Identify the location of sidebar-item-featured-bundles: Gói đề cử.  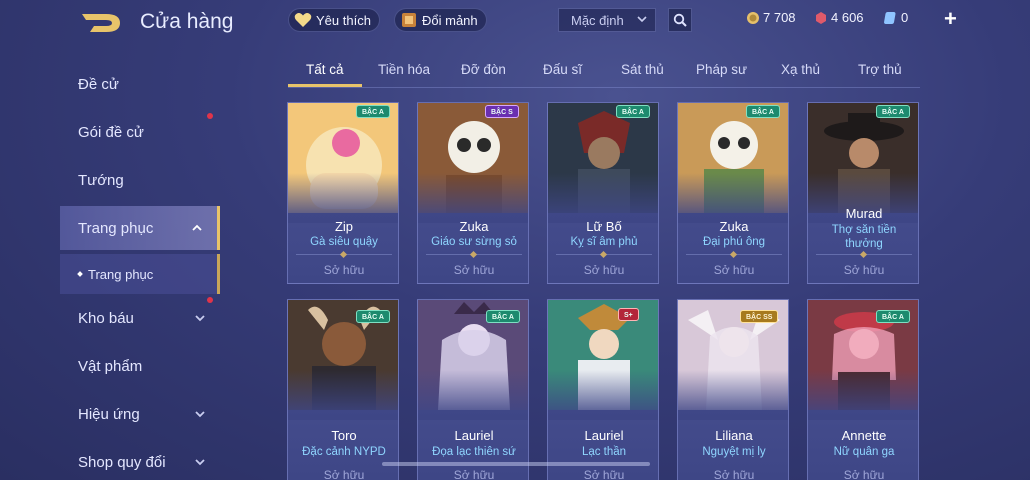
(140, 132).